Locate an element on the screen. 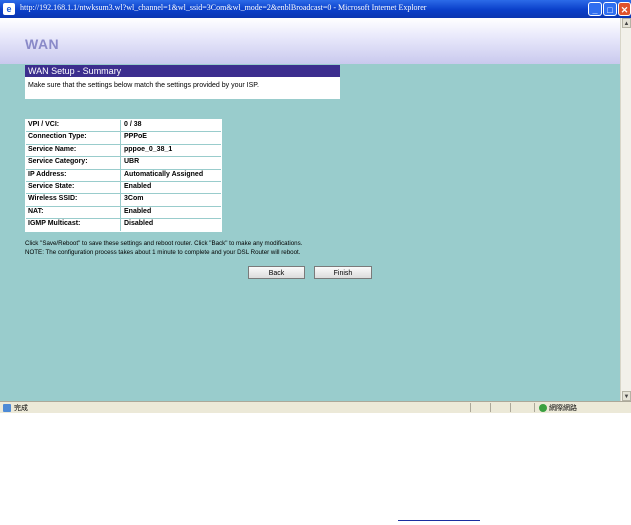 The image size is (631, 525). vertical-scrollbar: ▲ ▼ is located at coordinates (625, 209).